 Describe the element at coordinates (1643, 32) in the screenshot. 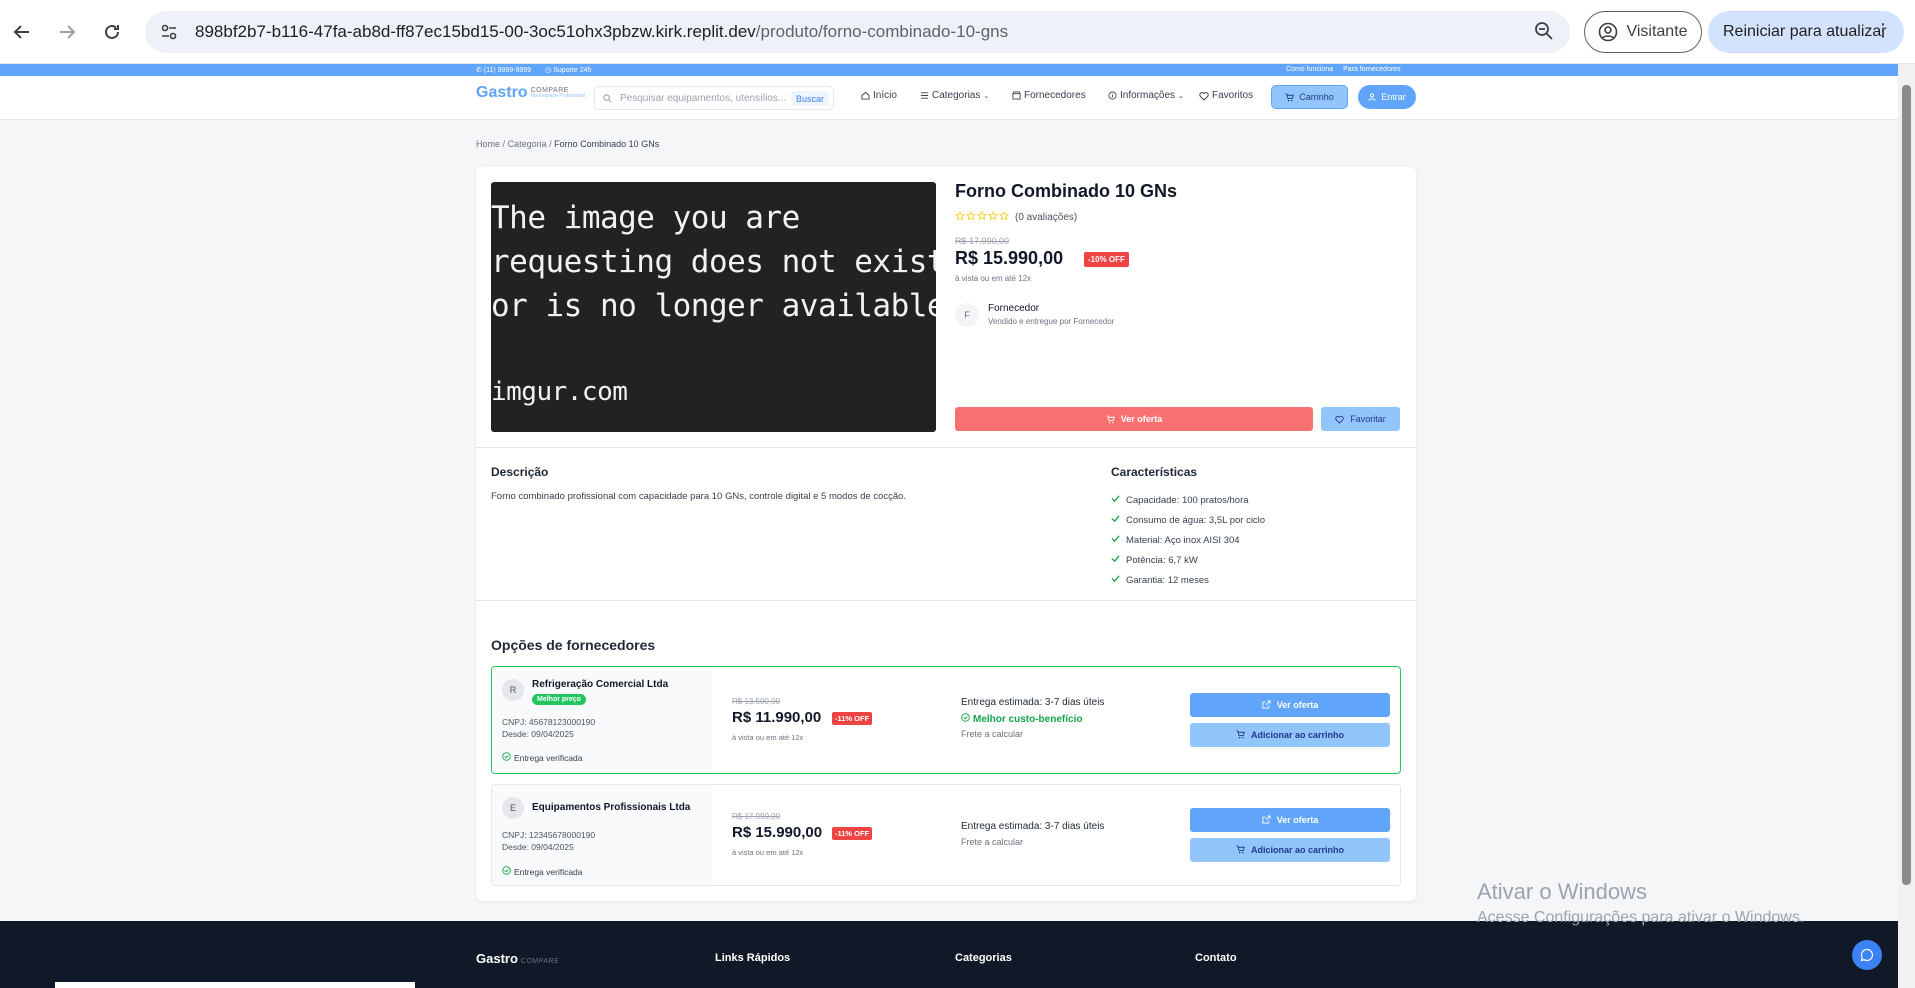

I see `profile-button: Visitante` at that location.